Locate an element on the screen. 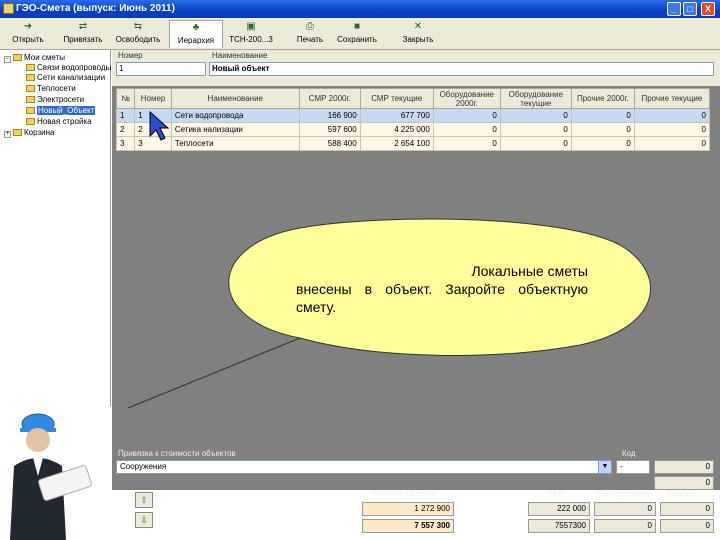  close-window-button: X is located at coordinates (708, 9).